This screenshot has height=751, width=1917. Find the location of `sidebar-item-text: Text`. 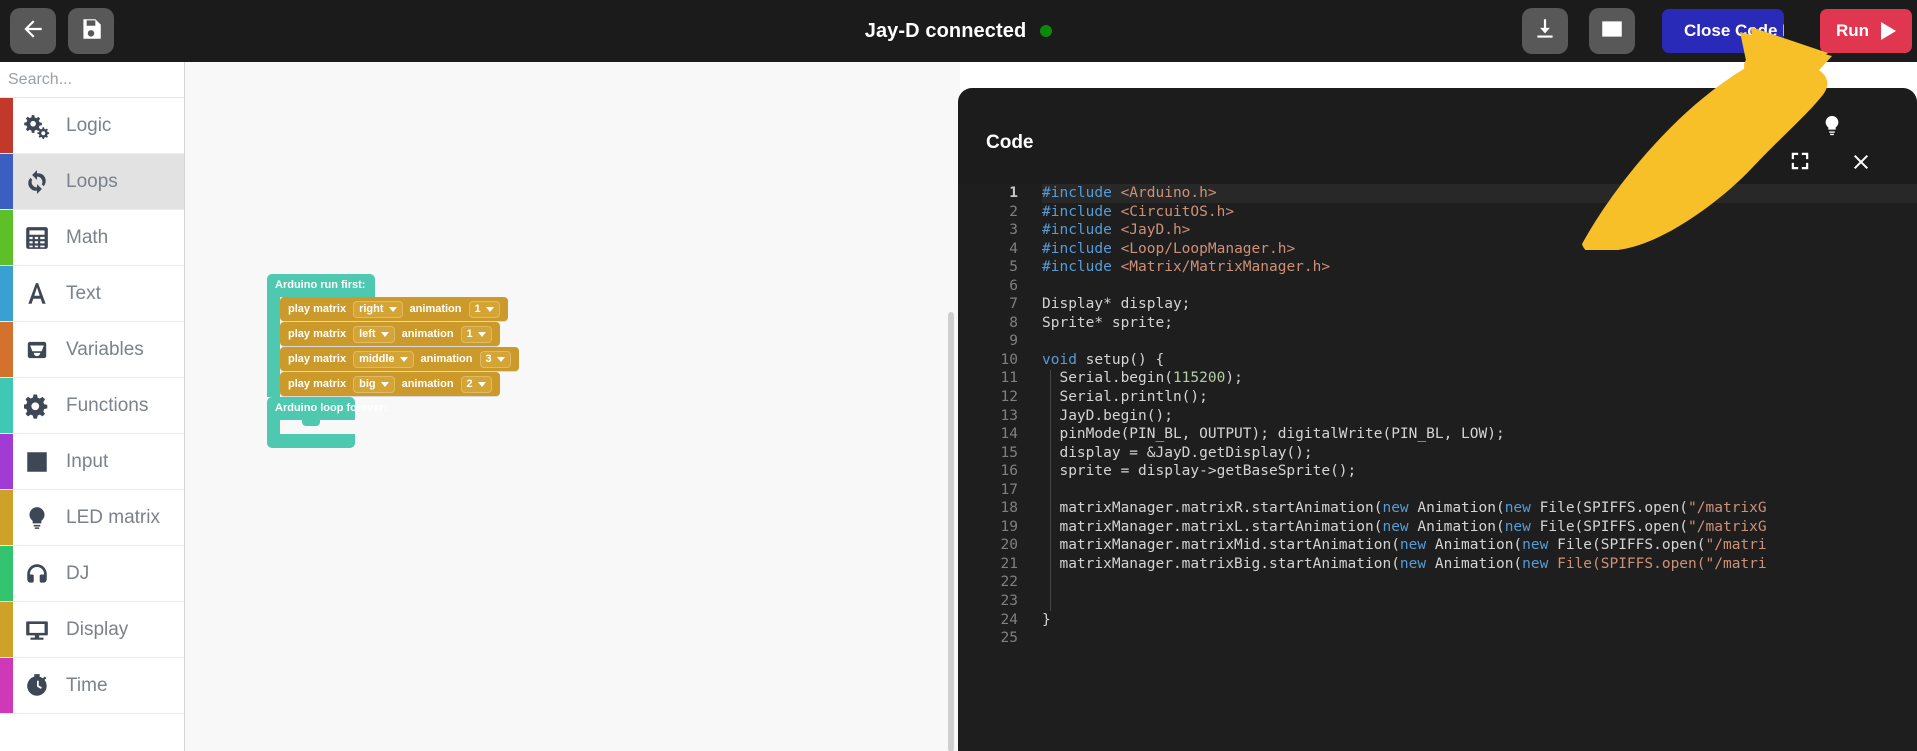

sidebar-item-text: Text is located at coordinates (92, 294).